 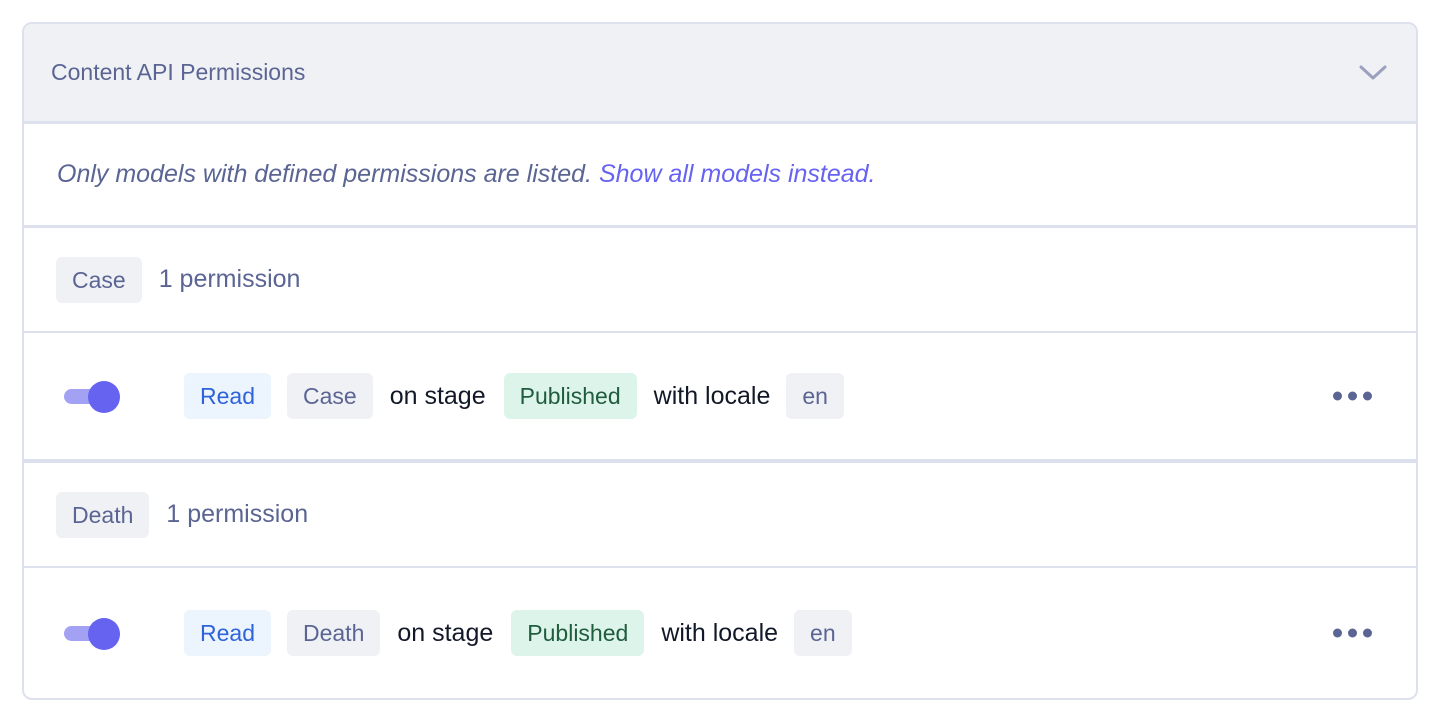 I want to click on show-all-models-link: Show all models instead., so click(x=737, y=174).